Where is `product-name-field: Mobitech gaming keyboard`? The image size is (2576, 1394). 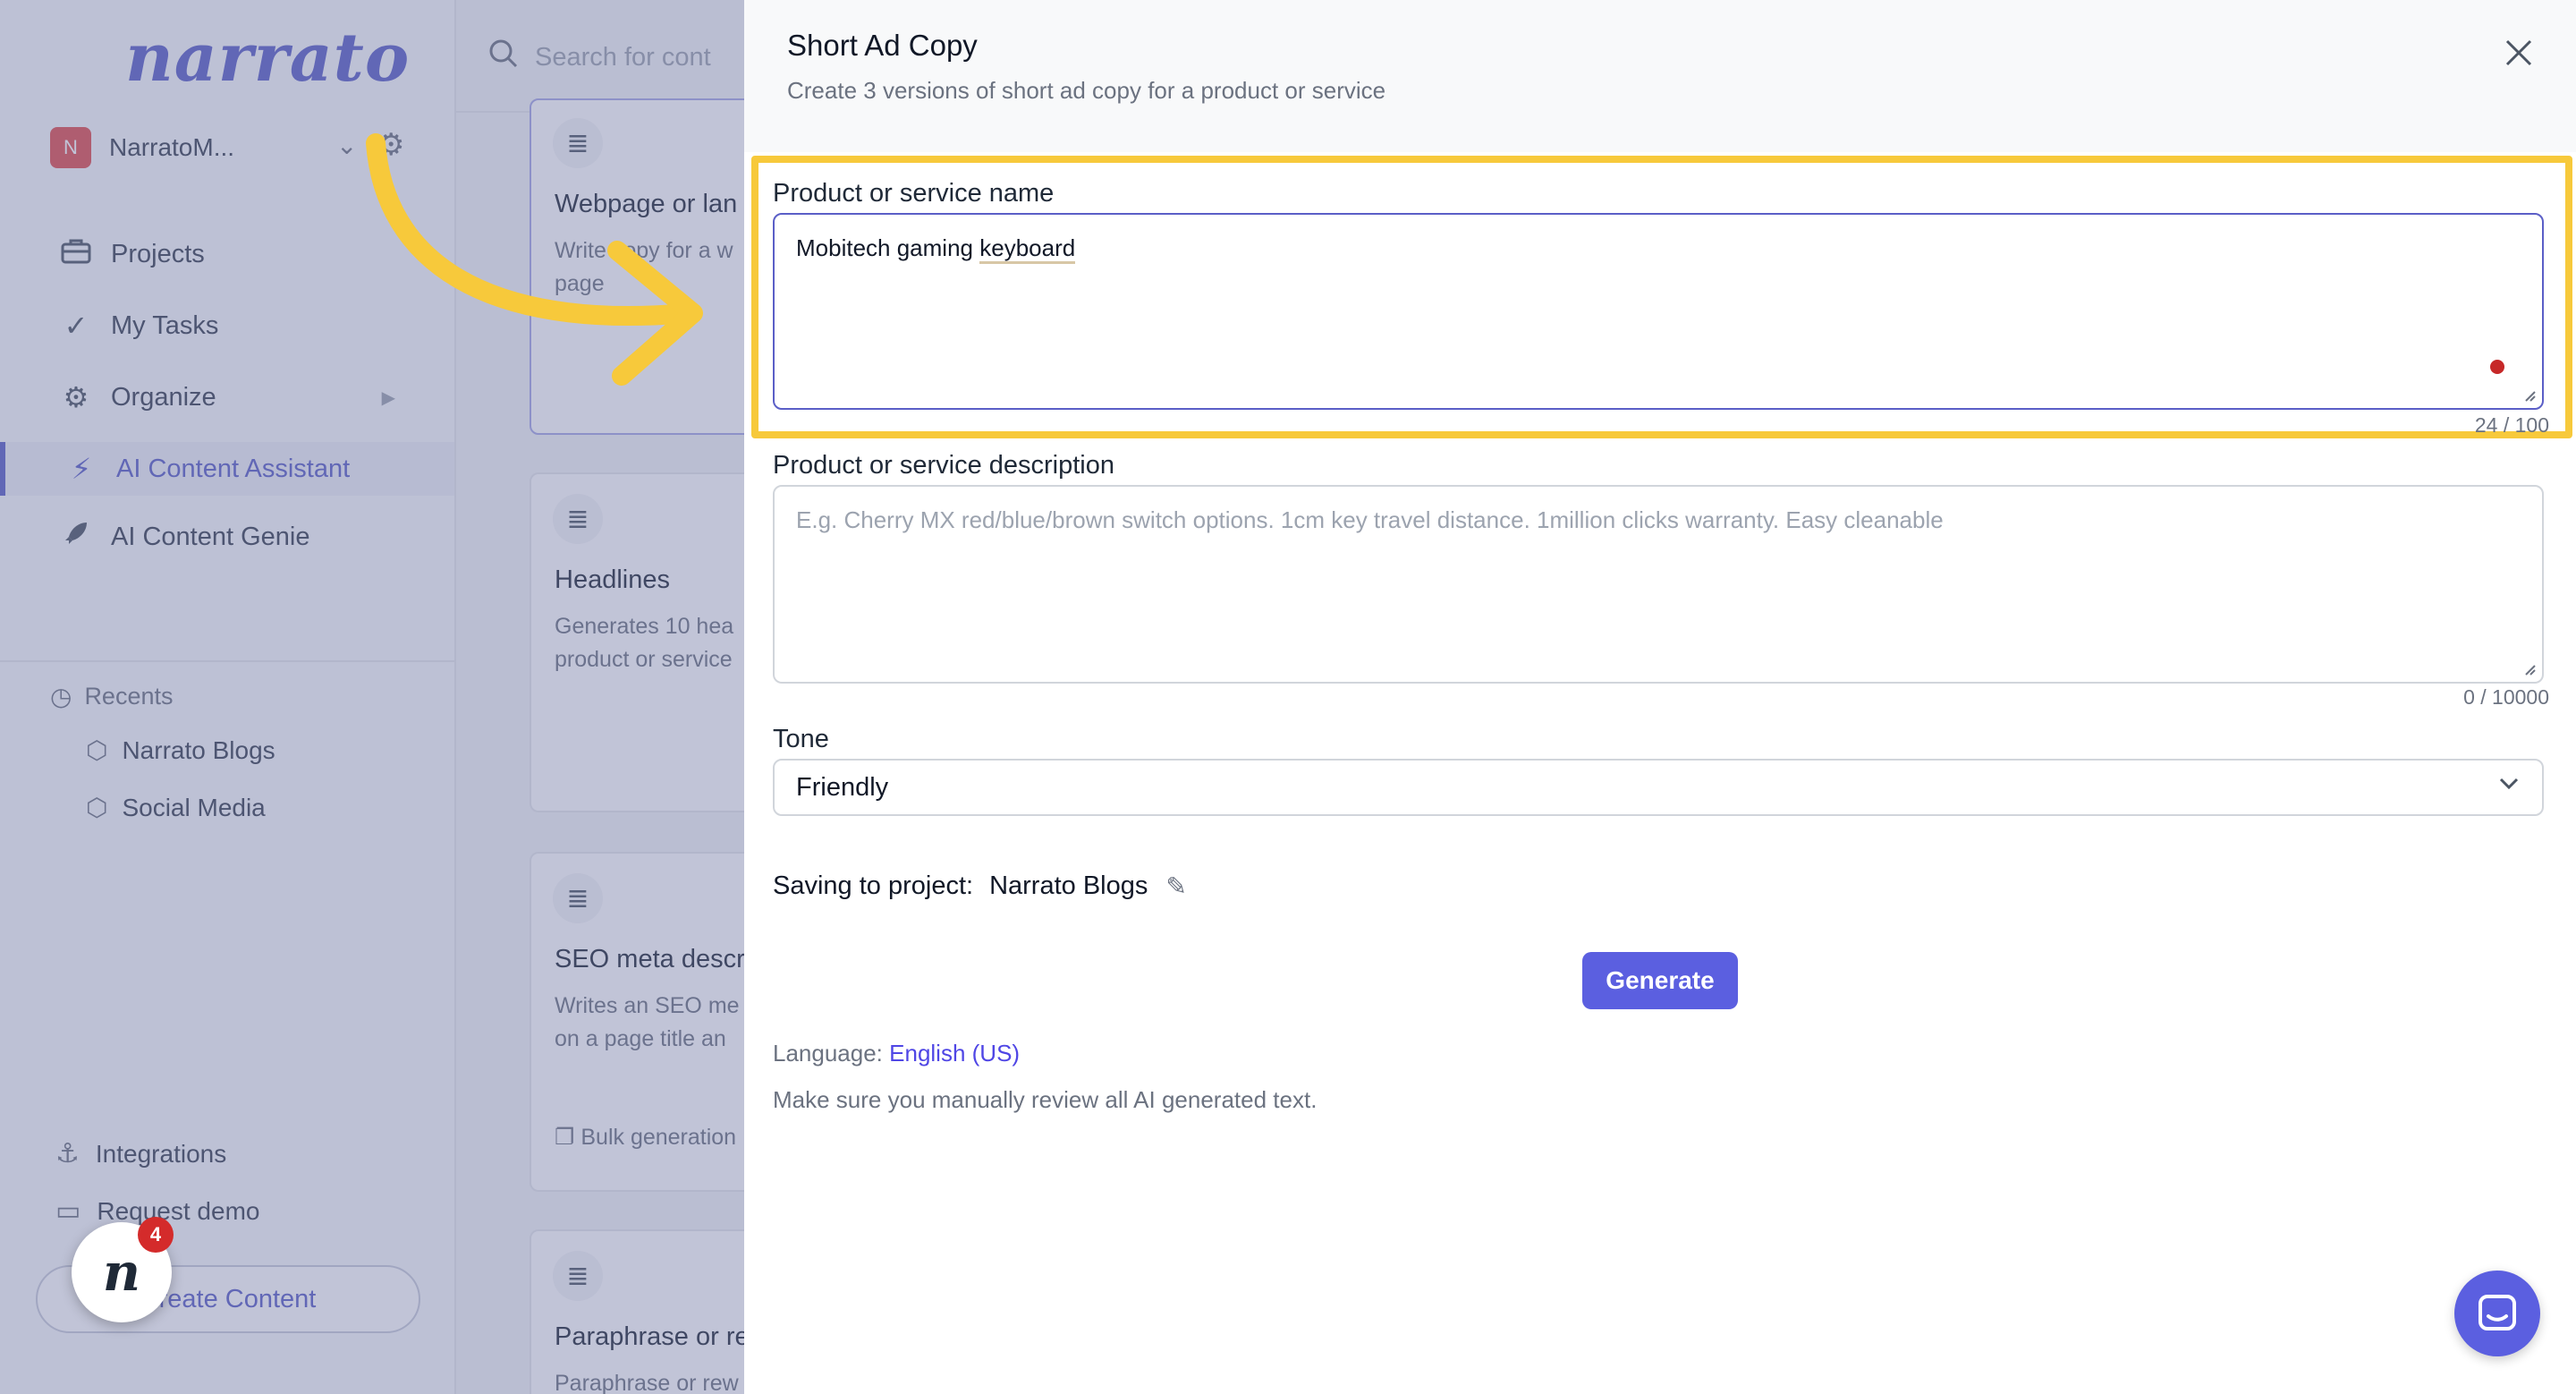 product-name-field: Mobitech gaming keyboard is located at coordinates (1658, 311).